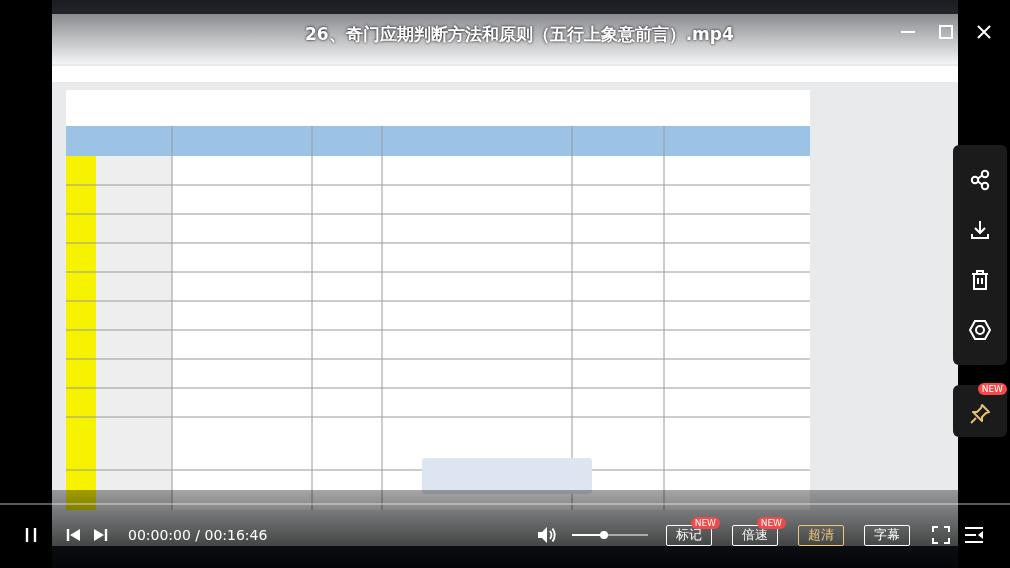  Describe the element at coordinates (980, 330) in the screenshot. I see `settings-icon` at that location.